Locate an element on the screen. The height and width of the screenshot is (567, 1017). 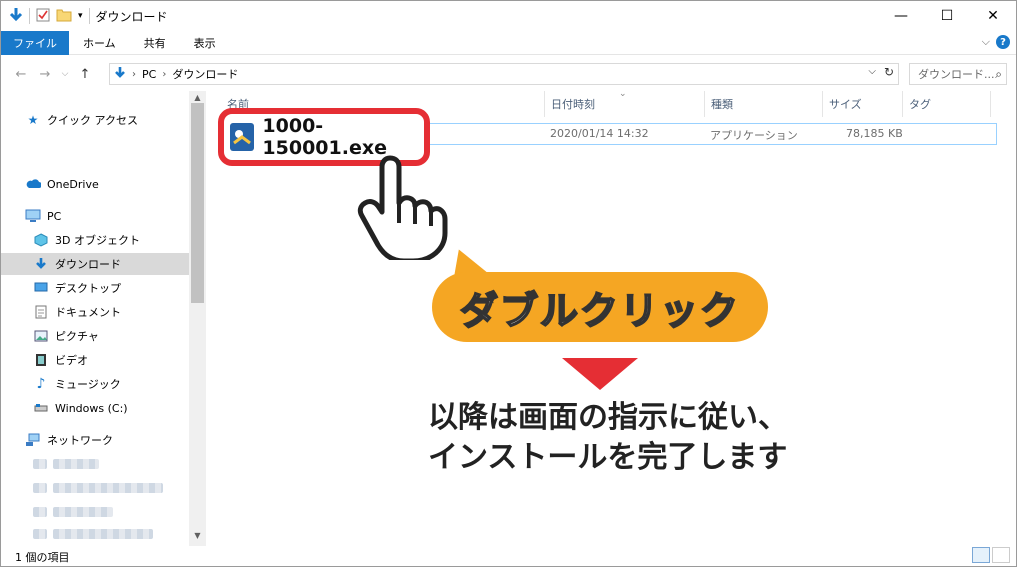
address-row: ← → ⌵ ↑ › PC › ダウンロード ⌵ ↻ ダウンロード... ⌕ is located at coordinates (508, 74).